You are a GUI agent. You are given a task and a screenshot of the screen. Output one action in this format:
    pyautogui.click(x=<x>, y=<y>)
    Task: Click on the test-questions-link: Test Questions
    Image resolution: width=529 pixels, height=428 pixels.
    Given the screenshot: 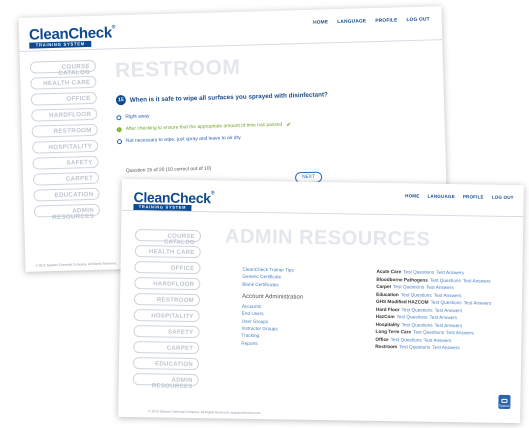 What is the action you would take?
    pyautogui.click(x=414, y=347)
    